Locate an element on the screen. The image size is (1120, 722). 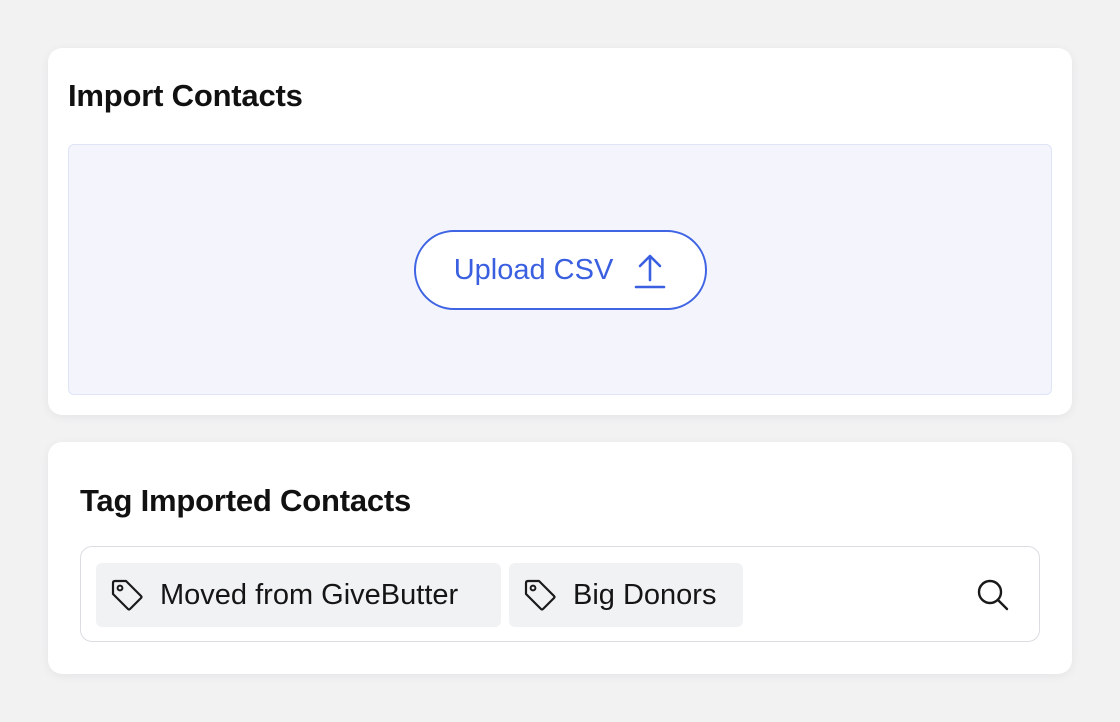
upload-icon is located at coordinates (650, 270).